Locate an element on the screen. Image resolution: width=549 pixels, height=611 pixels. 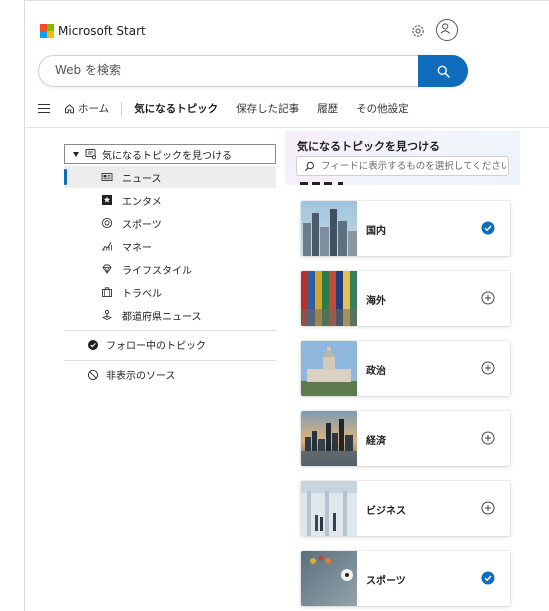
nav-item-settings: その他設定 is located at coordinates (382, 108).